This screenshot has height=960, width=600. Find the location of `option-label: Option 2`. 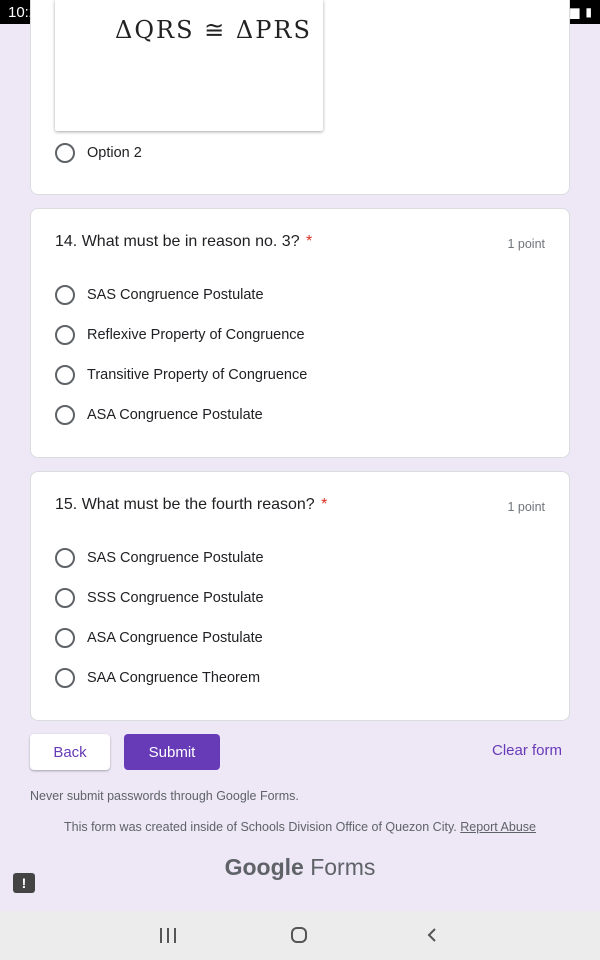

option-label: Option 2 is located at coordinates (114, 153).